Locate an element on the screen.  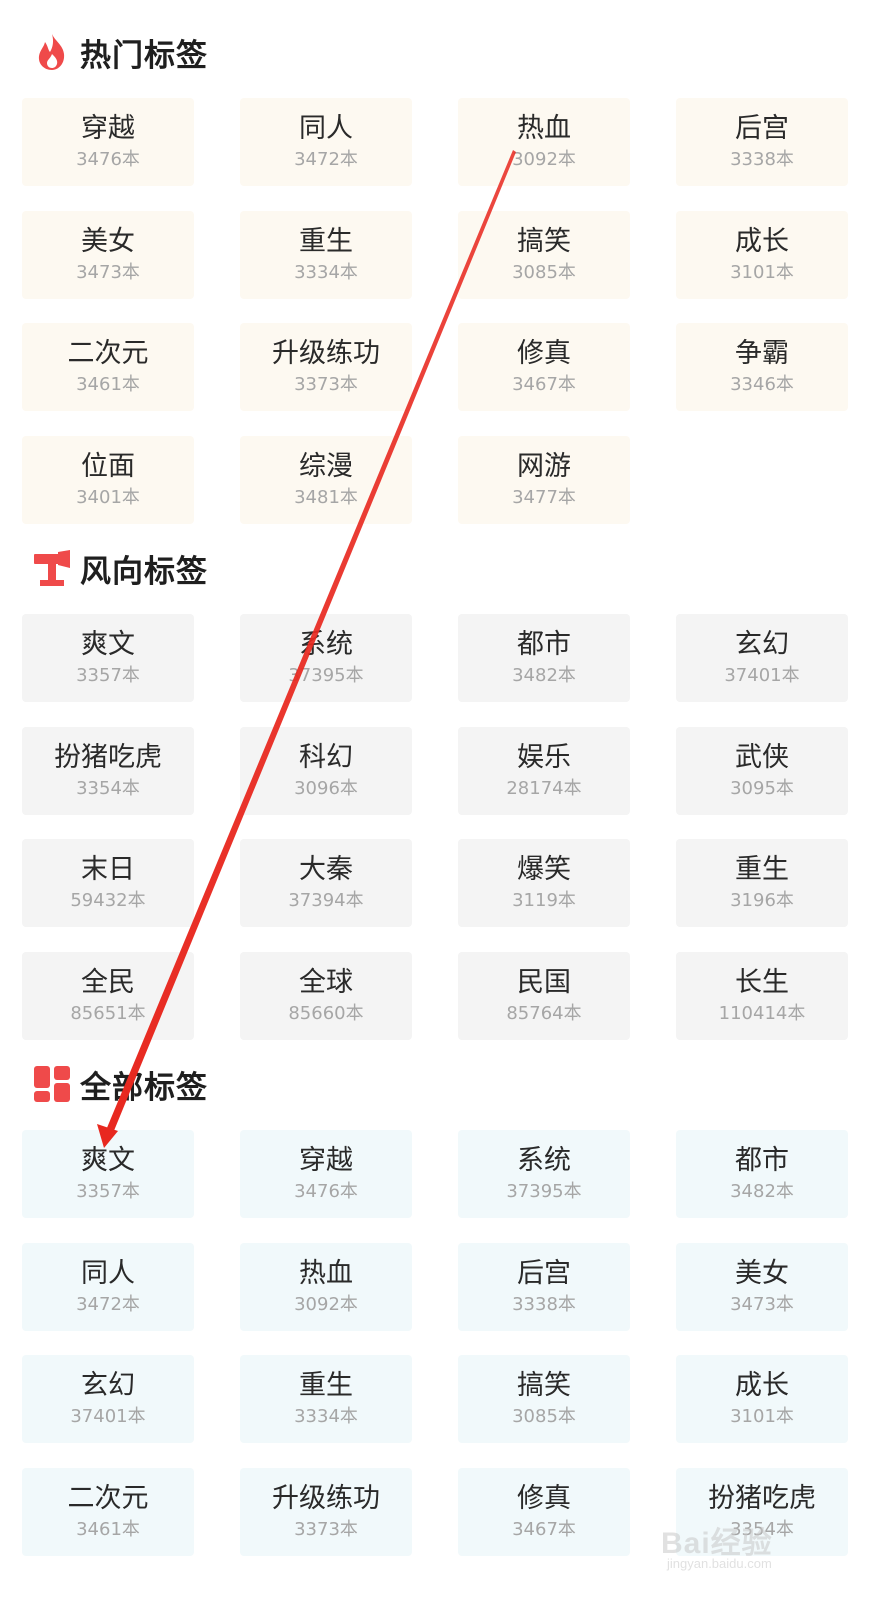
tag-name: 搞笑 is located at coordinates (544, 1385).